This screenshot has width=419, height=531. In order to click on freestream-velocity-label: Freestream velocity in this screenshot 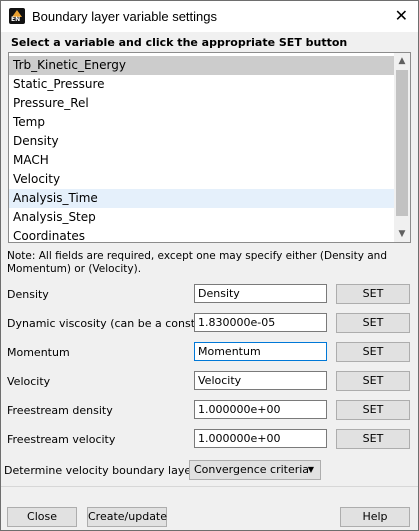, I will do `click(61, 439)`.